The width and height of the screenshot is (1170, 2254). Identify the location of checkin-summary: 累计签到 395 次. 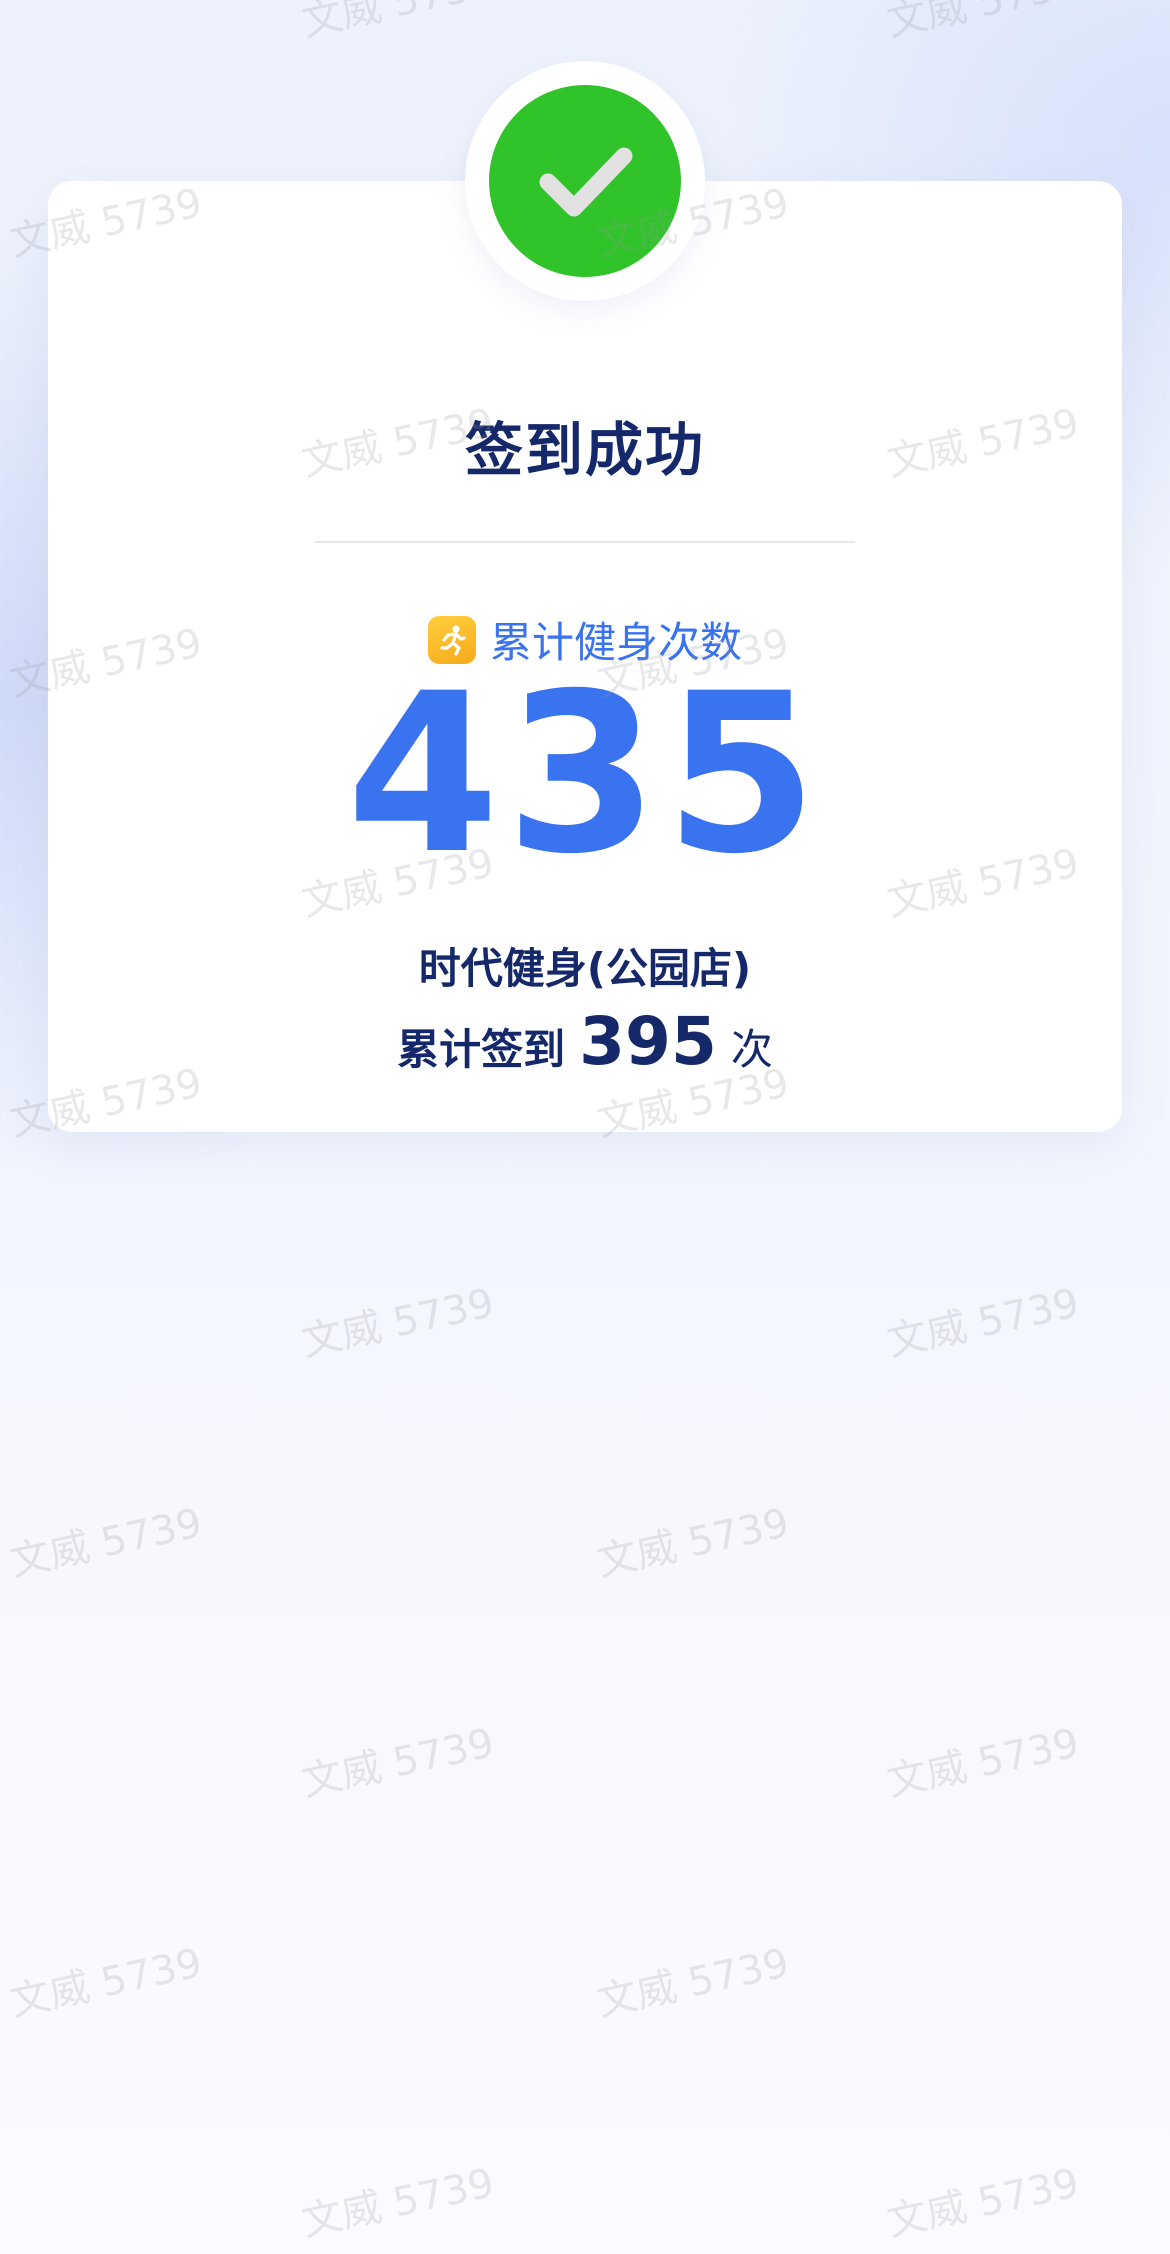
(585, 1041).